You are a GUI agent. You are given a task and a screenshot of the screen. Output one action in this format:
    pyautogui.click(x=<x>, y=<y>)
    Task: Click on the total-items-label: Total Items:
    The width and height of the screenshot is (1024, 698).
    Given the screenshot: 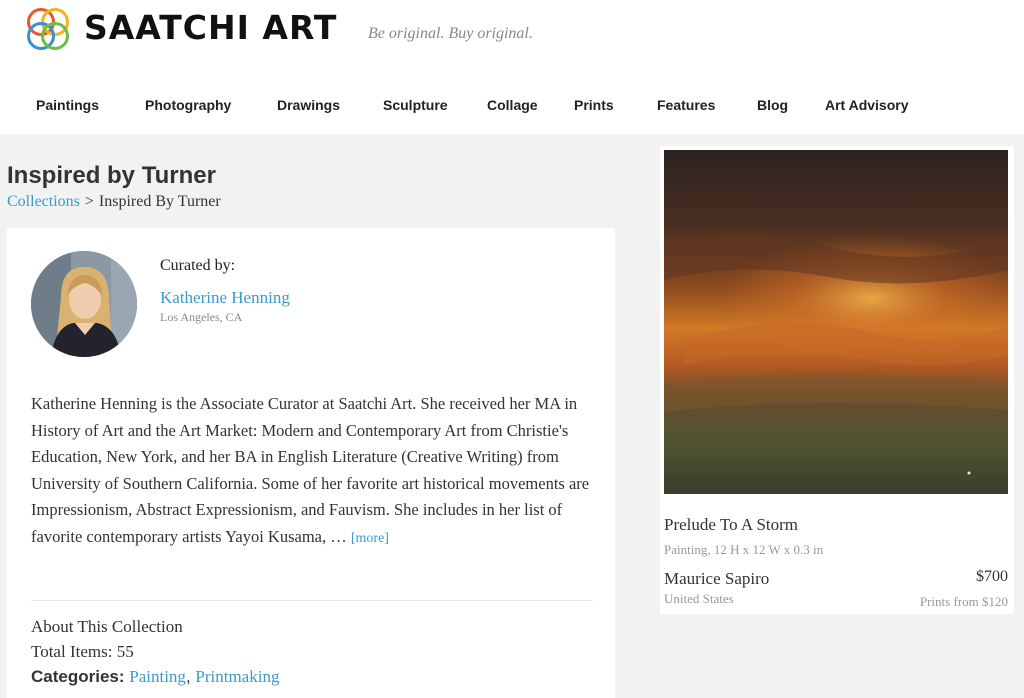 What is the action you would take?
    pyautogui.click(x=72, y=651)
    